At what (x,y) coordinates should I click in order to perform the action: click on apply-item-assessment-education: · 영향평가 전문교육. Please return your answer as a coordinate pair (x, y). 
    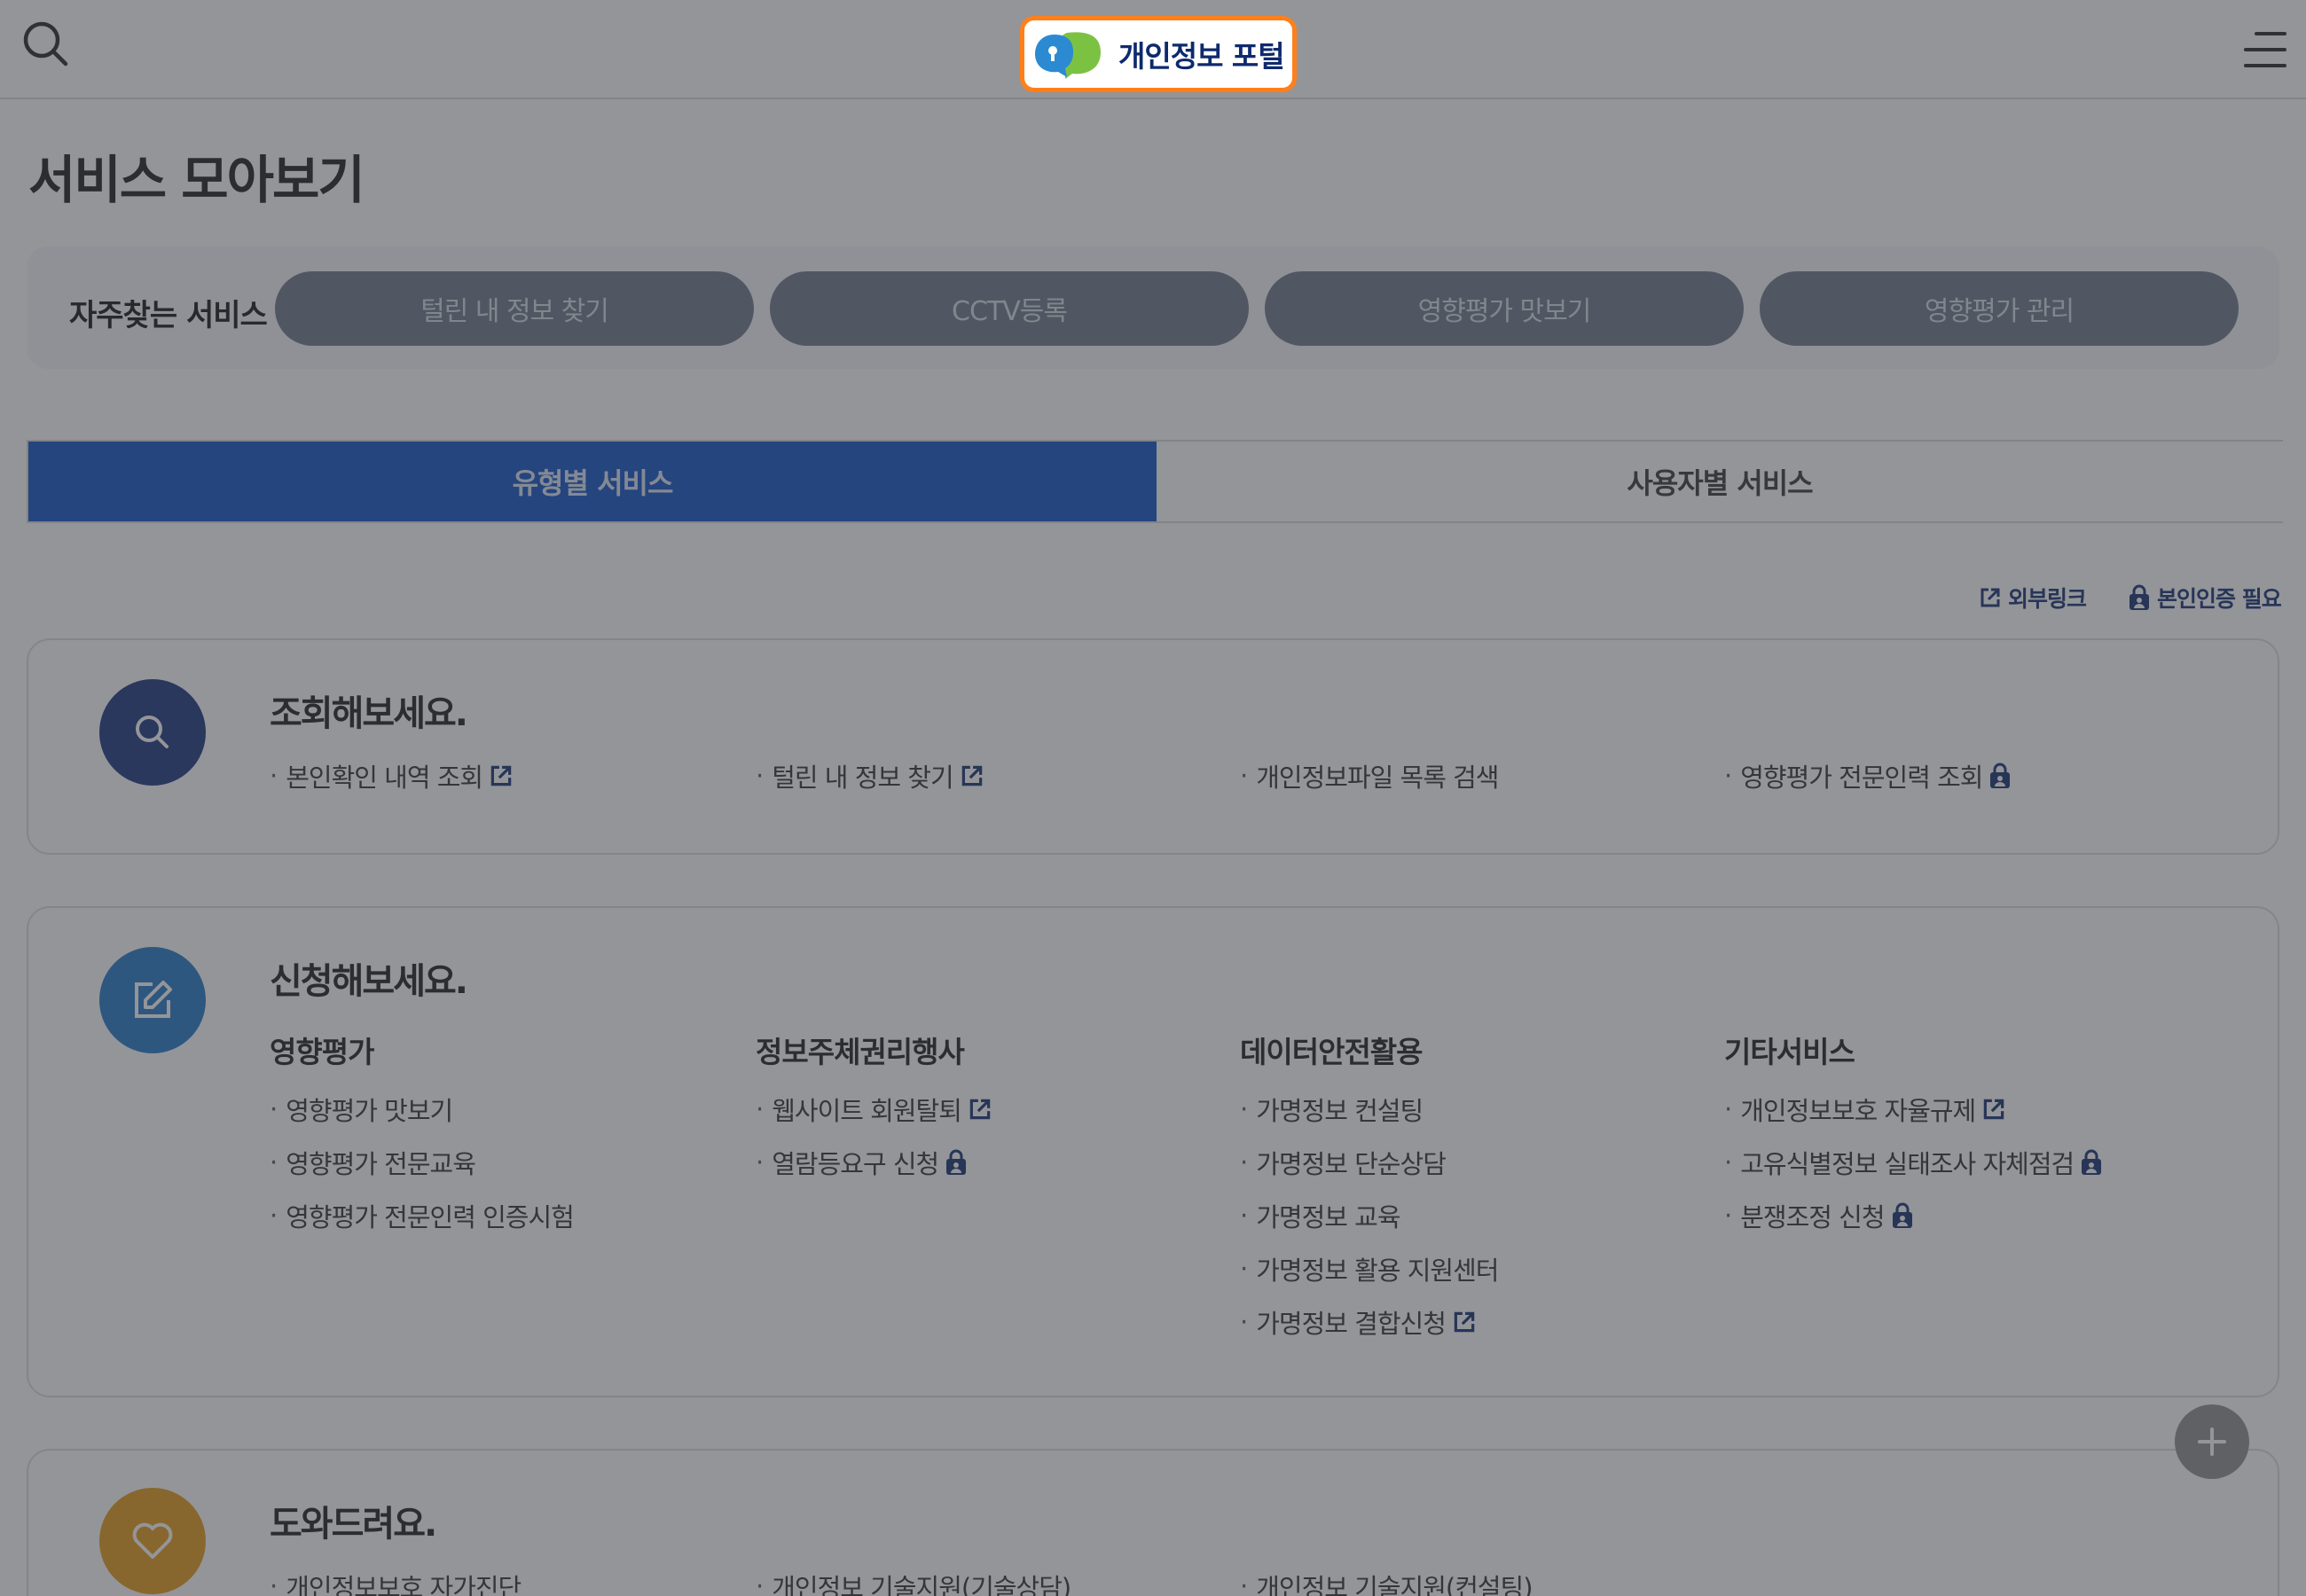
    Looking at the image, I should click on (373, 1162).